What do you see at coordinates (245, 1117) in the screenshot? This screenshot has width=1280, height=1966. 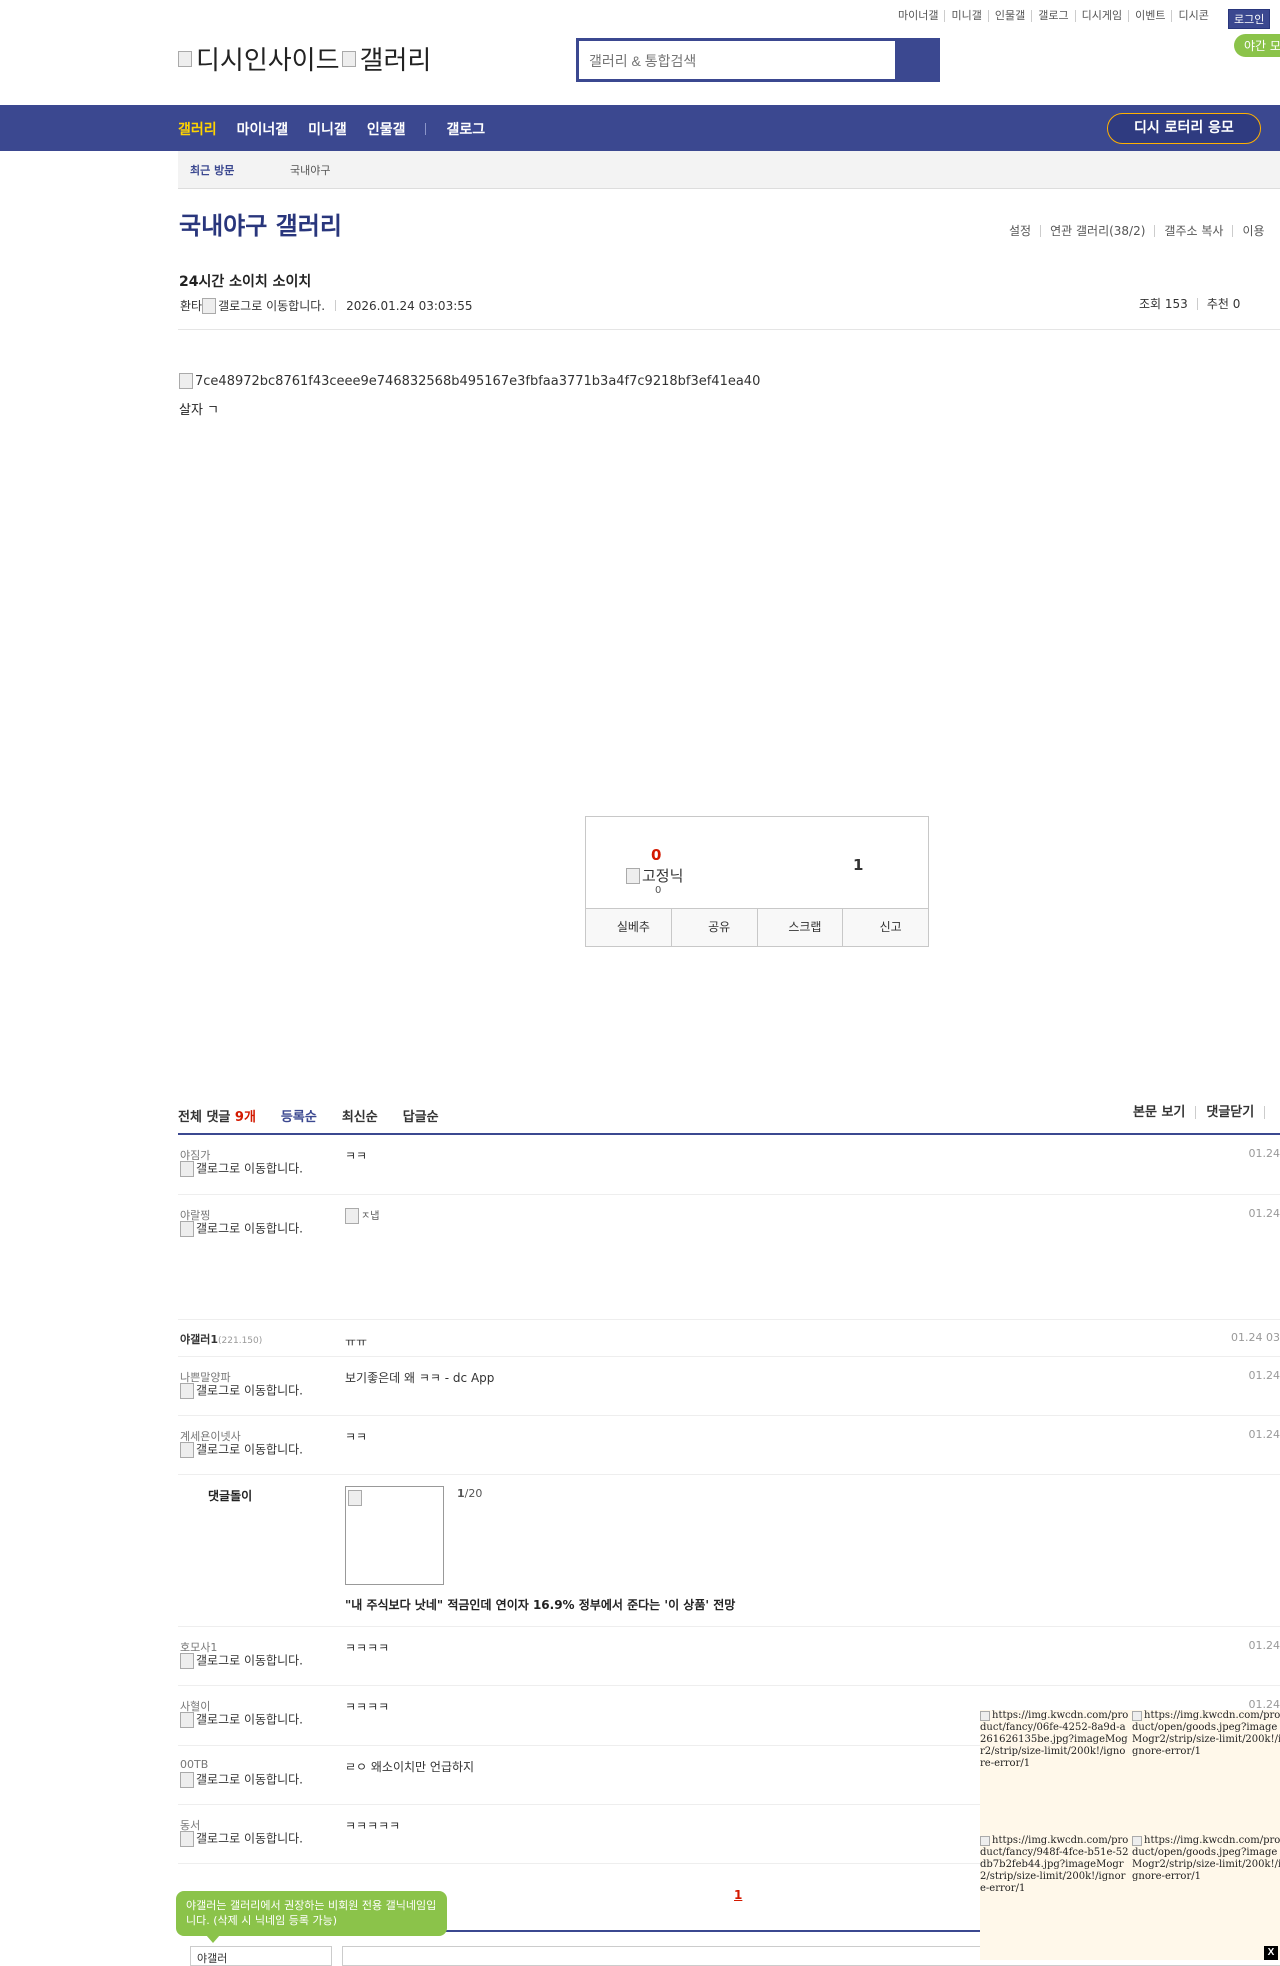 I see `comment-total-count: 9개` at bounding box center [245, 1117].